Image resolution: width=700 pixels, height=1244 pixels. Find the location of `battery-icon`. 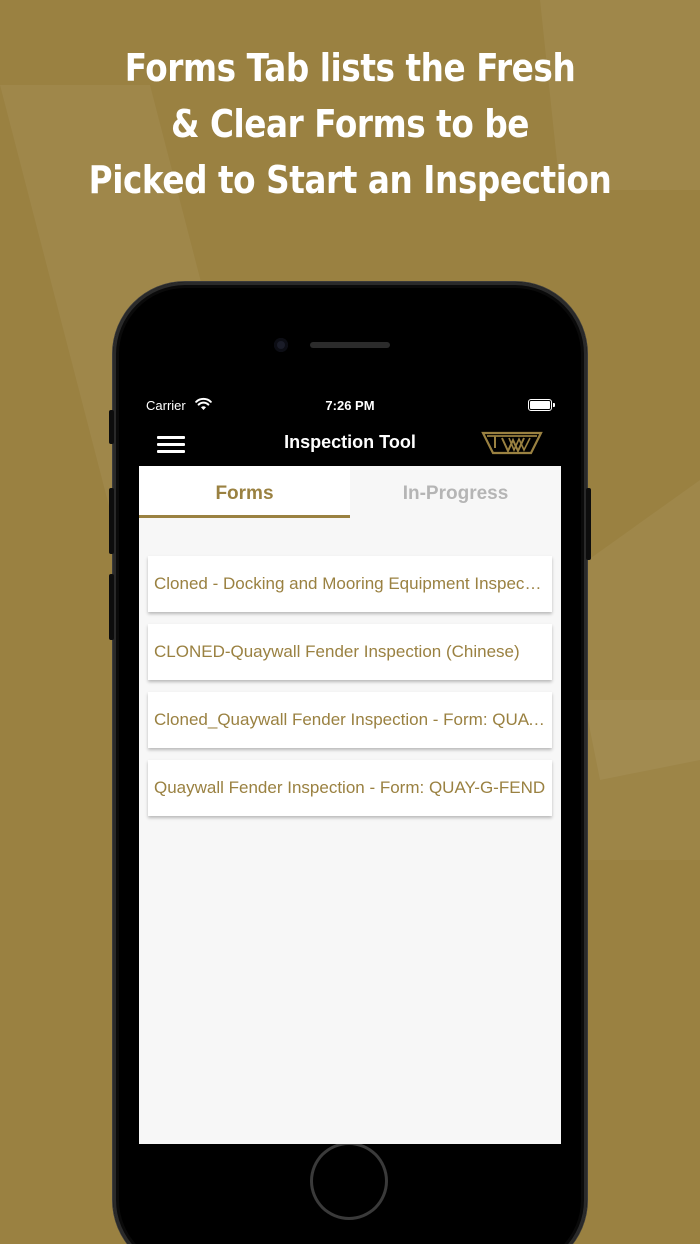

battery-icon is located at coordinates (541, 405).